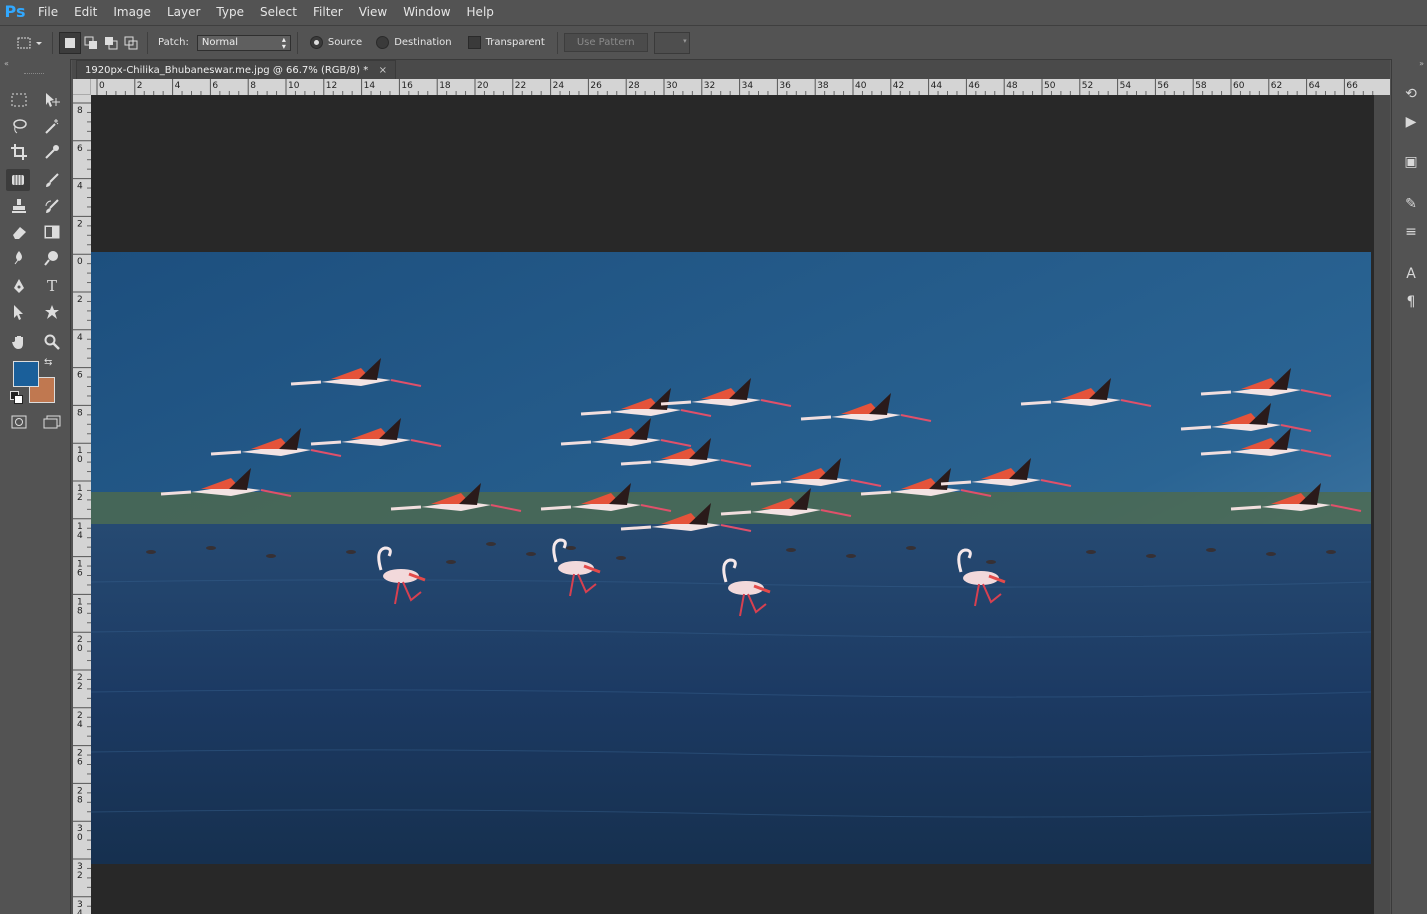 The width and height of the screenshot is (1427, 914). I want to click on paragraph-panel-button: ¶, so click(1411, 302).